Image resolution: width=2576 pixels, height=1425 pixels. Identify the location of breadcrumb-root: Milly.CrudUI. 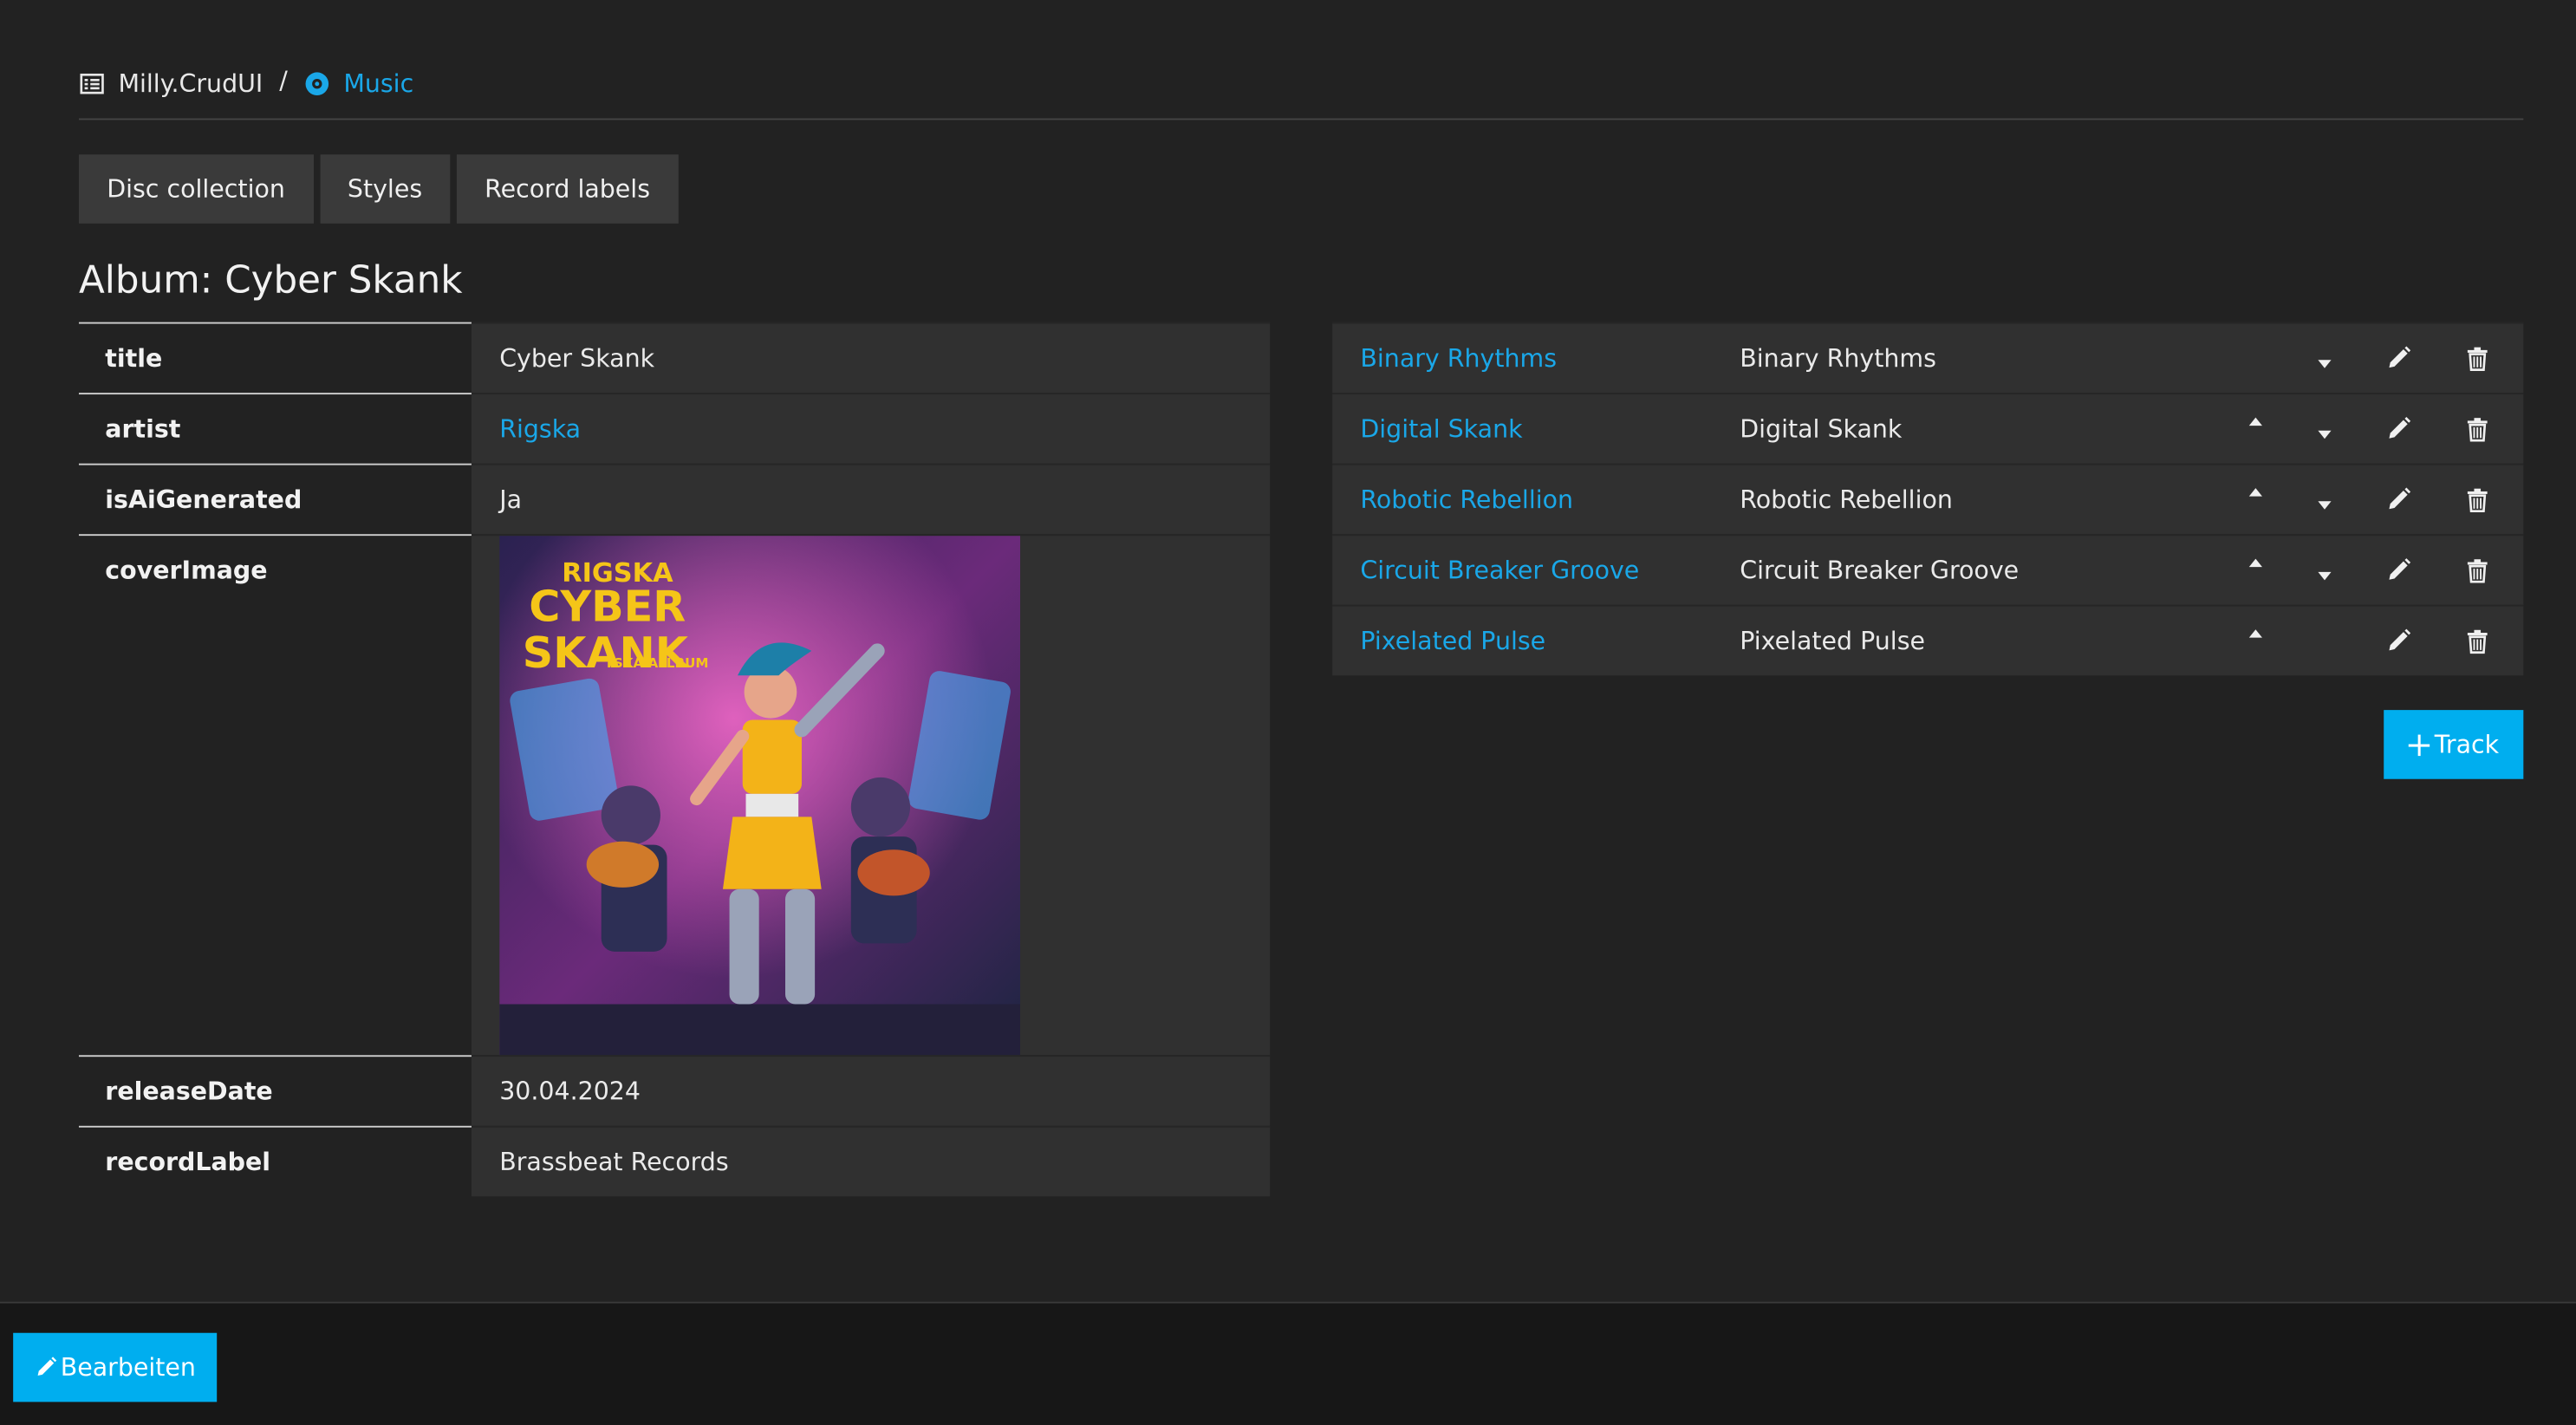
(171, 84).